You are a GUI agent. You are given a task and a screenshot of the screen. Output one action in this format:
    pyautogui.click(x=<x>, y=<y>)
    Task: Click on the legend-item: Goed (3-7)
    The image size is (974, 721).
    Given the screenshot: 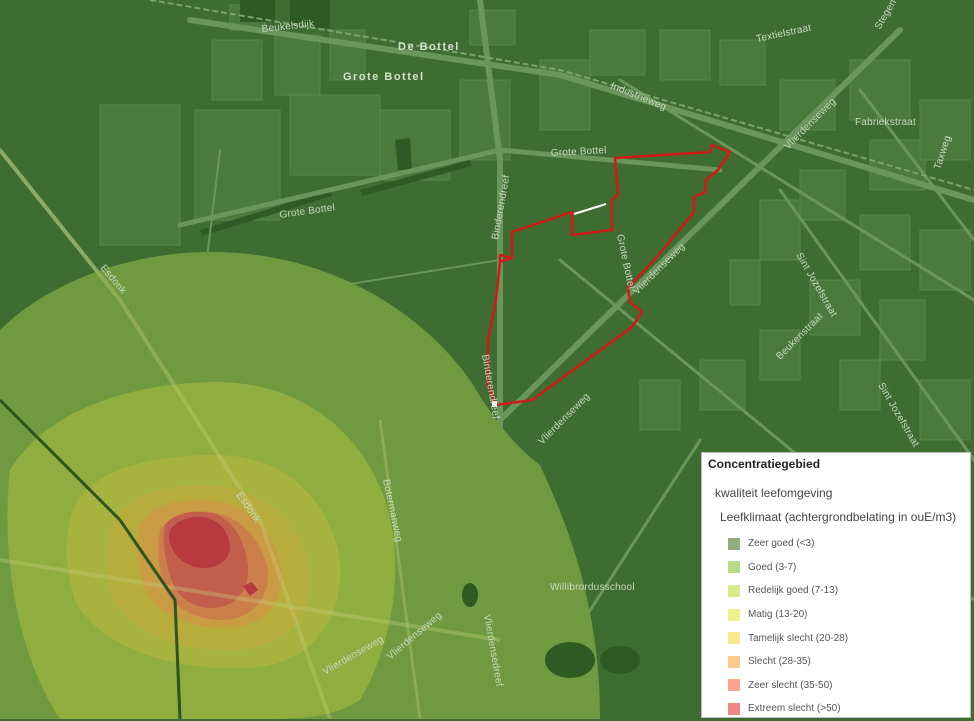 What is the action you would take?
    pyautogui.click(x=849, y=568)
    